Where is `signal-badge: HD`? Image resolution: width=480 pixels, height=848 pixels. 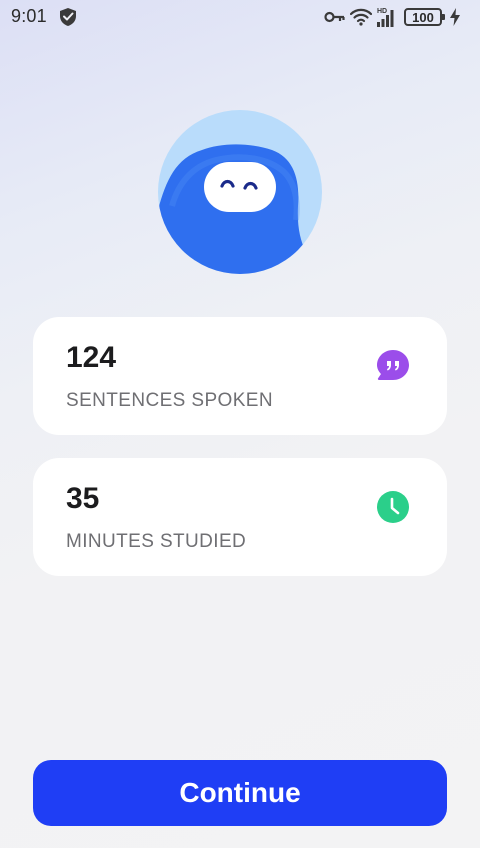 signal-badge: HD is located at coordinates (382, 11).